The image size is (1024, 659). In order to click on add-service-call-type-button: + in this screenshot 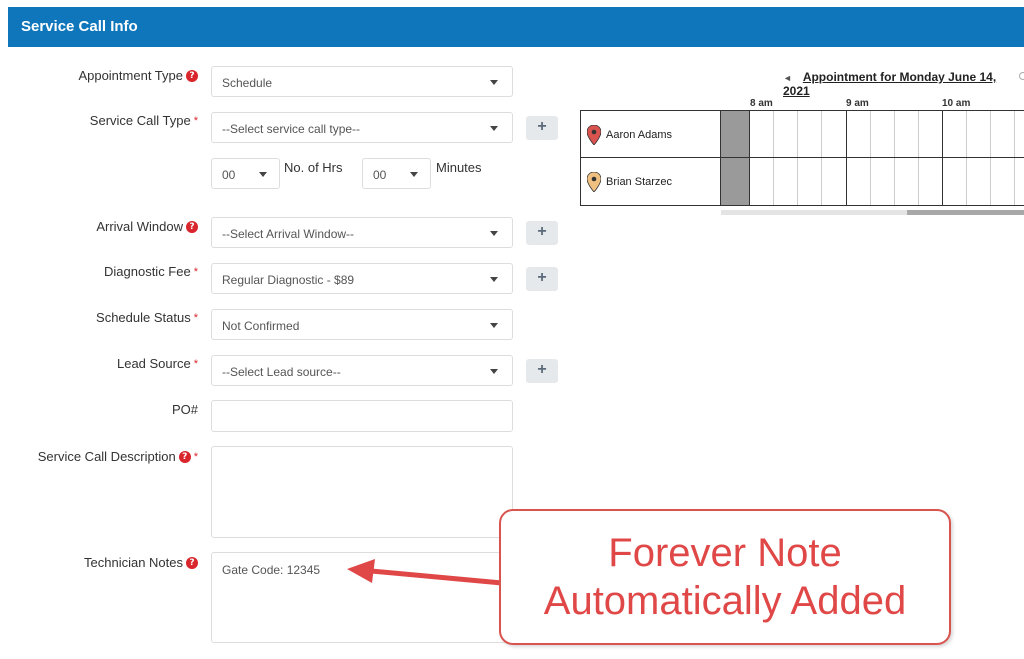, I will do `click(542, 128)`.